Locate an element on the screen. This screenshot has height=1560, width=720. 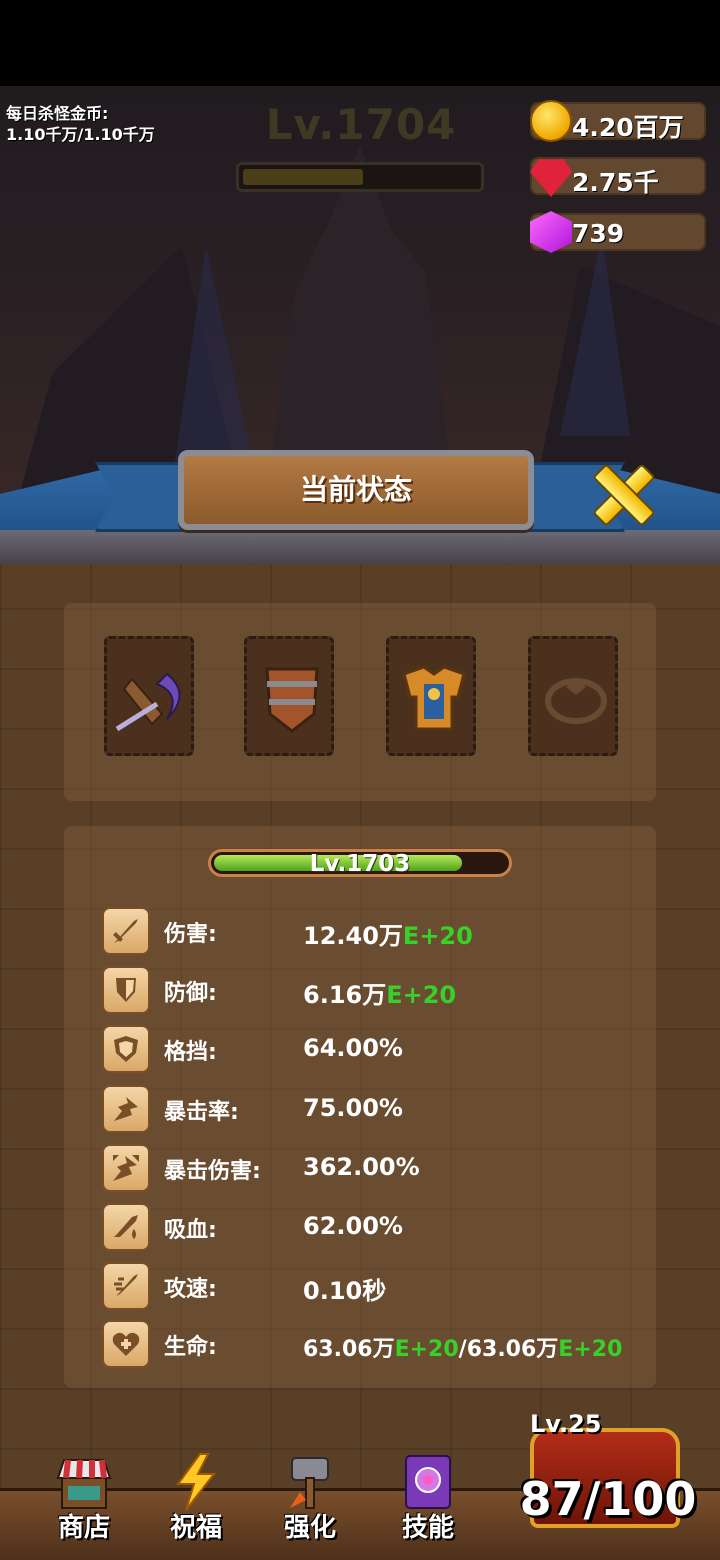
hammer-icon is located at coordinates (309, 1483).